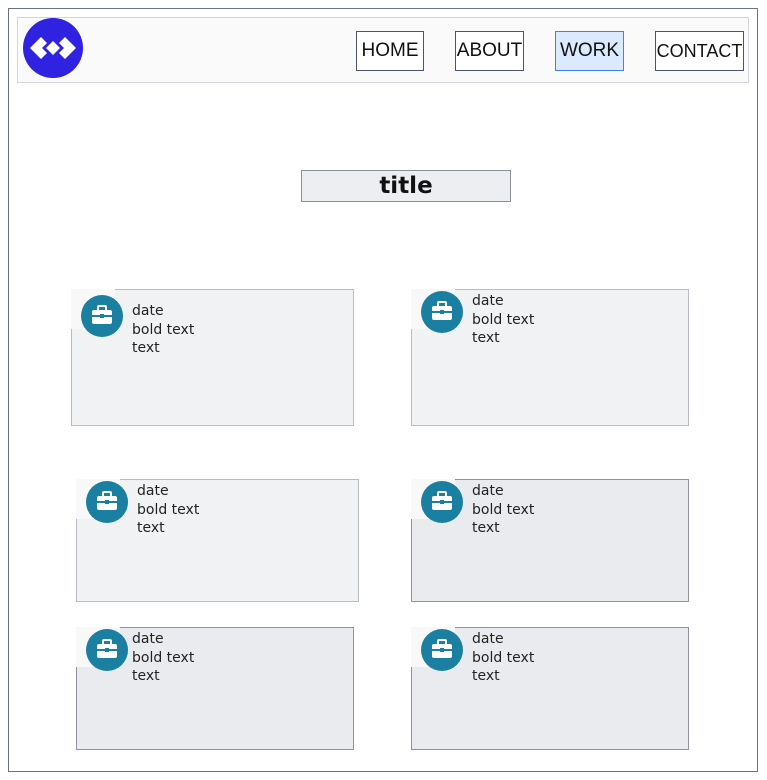  I want to click on page-title: title, so click(406, 186).